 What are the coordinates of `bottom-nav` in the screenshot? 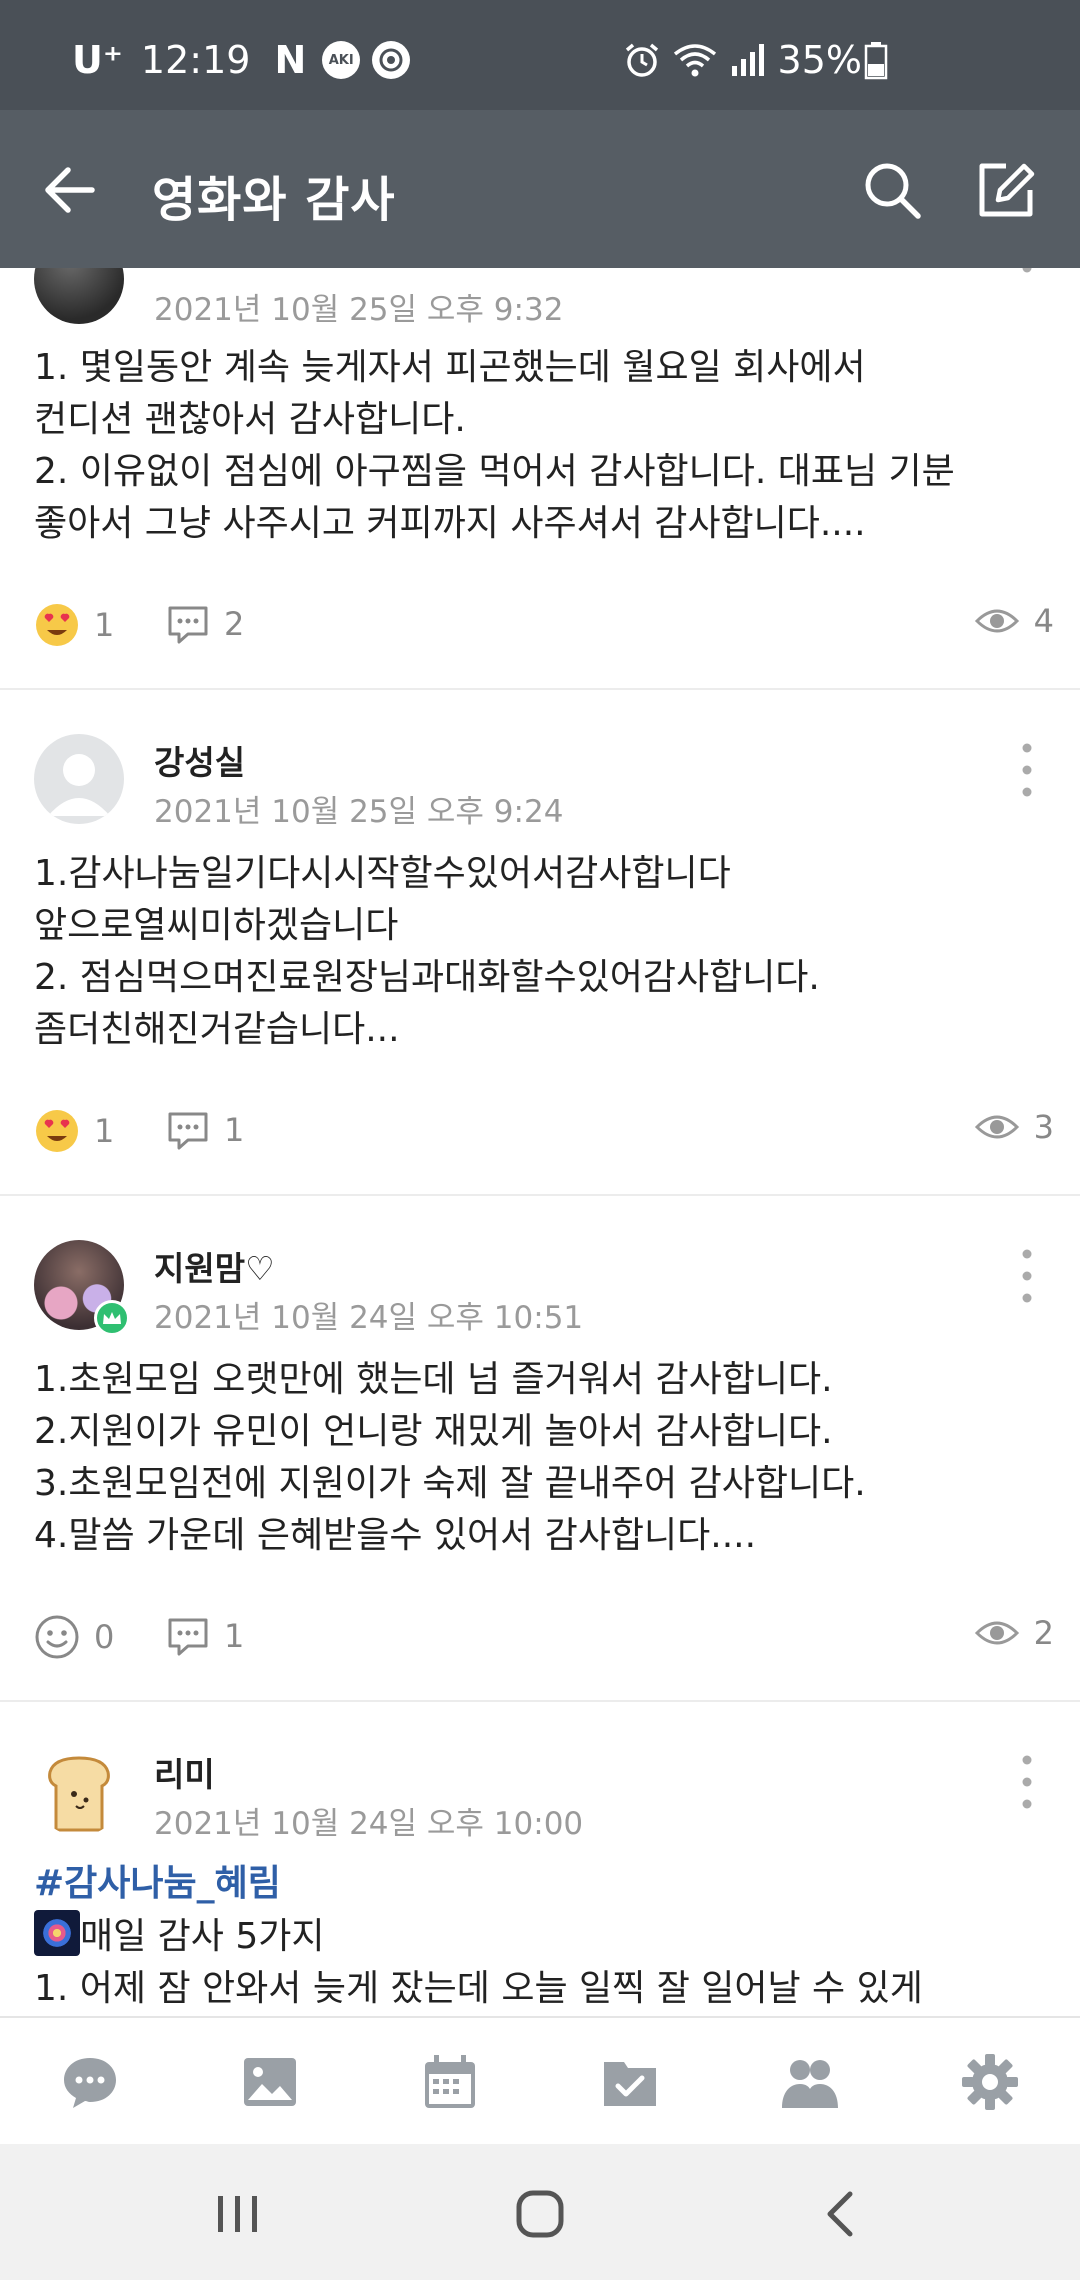 It's located at (540, 2080).